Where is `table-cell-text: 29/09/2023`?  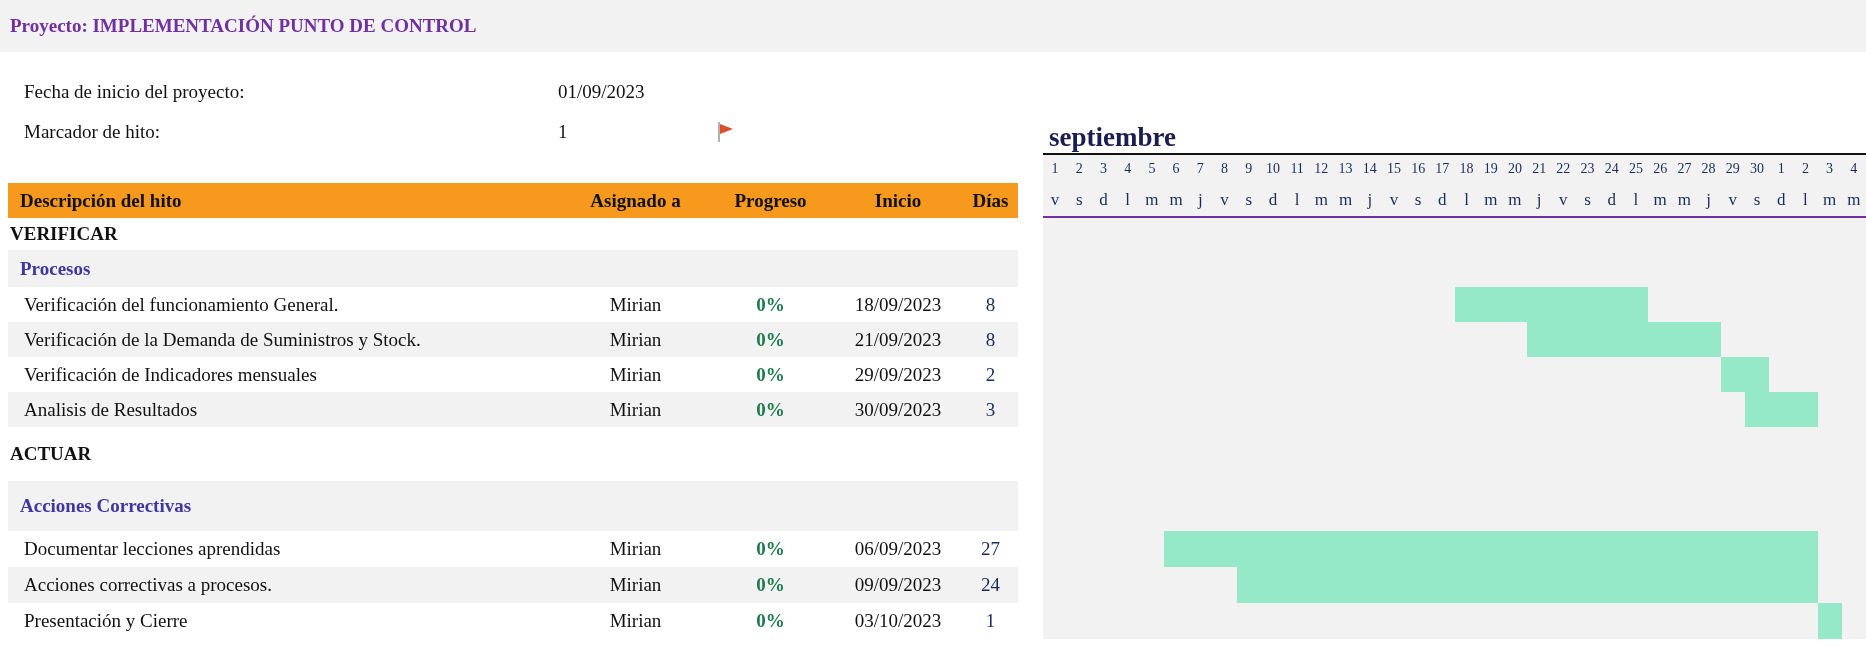
table-cell-text: 29/09/2023 is located at coordinates (898, 374).